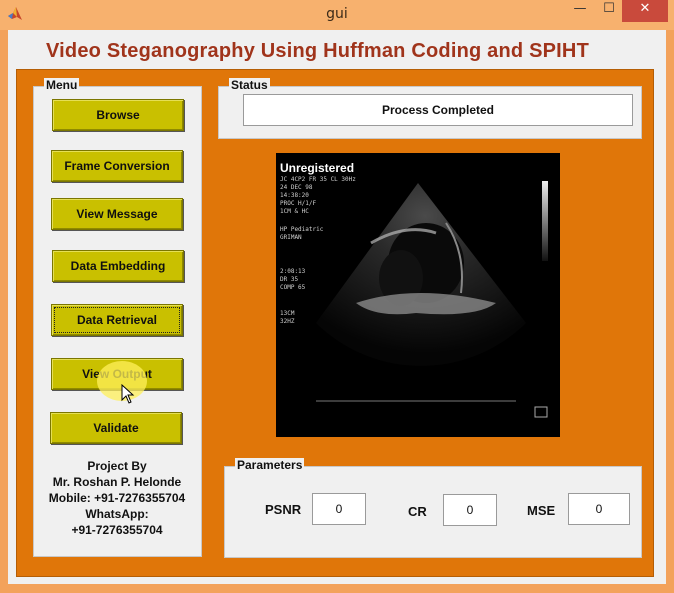  I want to click on minimize-icon: —, so click(580, 8).